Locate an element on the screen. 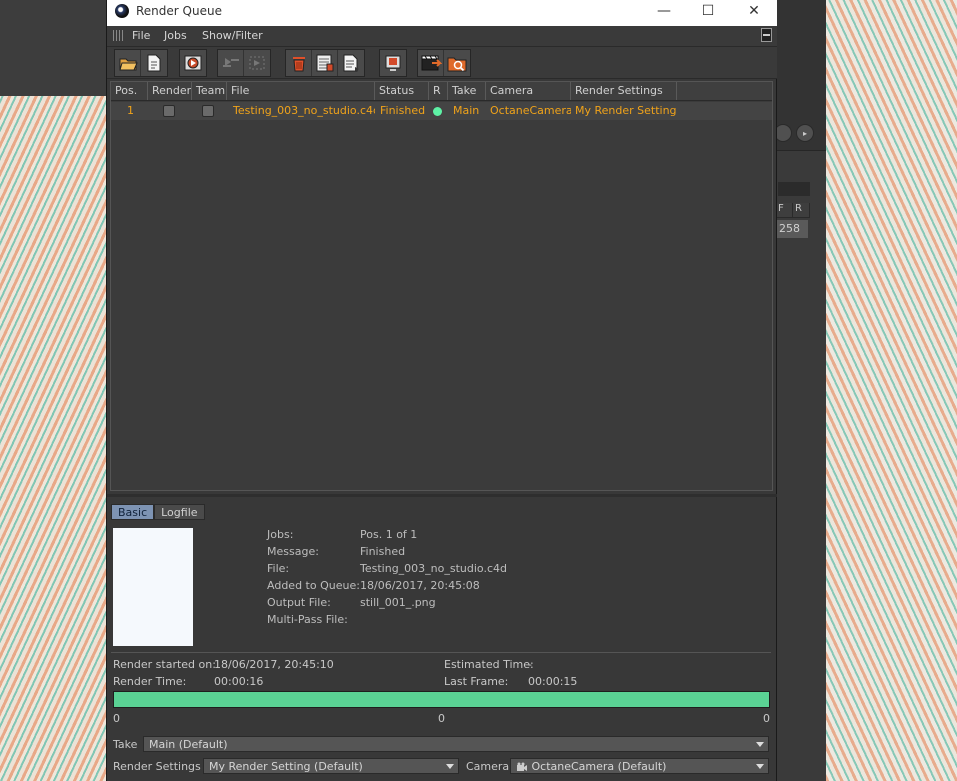  render-settings-dropdown: My Render Setting (Default) is located at coordinates (331, 766).